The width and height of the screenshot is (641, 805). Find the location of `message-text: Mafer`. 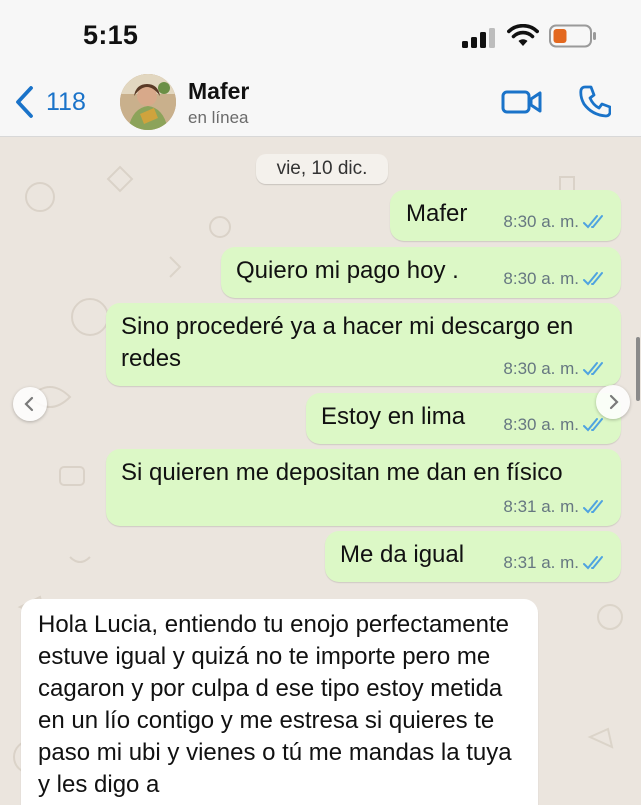

message-text: Mafer is located at coordinates (437, 213).